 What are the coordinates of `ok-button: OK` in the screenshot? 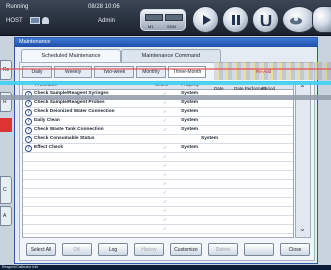 It's located at (77, 249).